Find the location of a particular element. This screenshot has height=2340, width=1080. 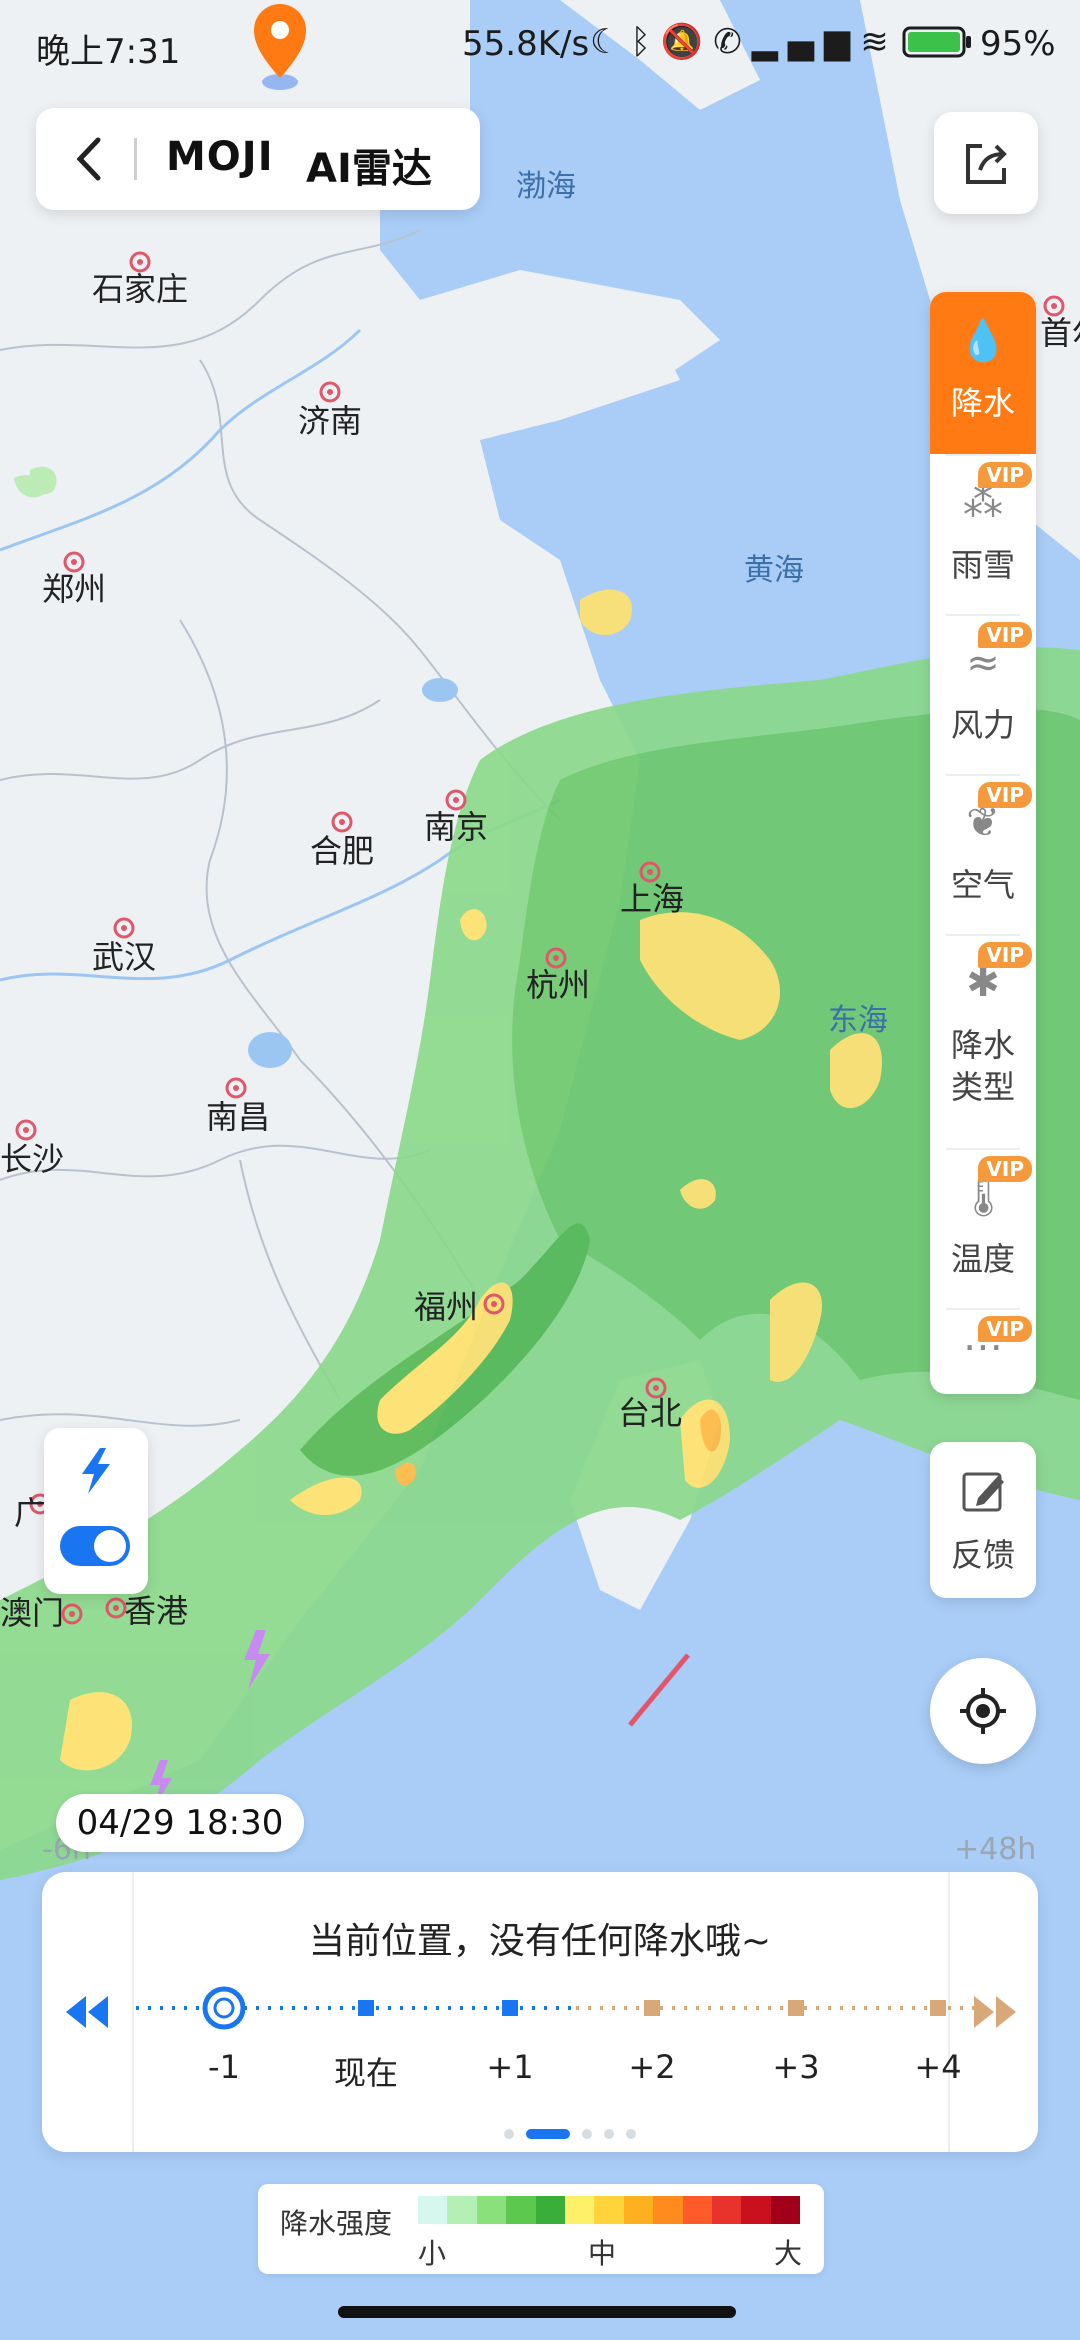

timeline-tick-label: +1 is located at coordinates (510, 2067).